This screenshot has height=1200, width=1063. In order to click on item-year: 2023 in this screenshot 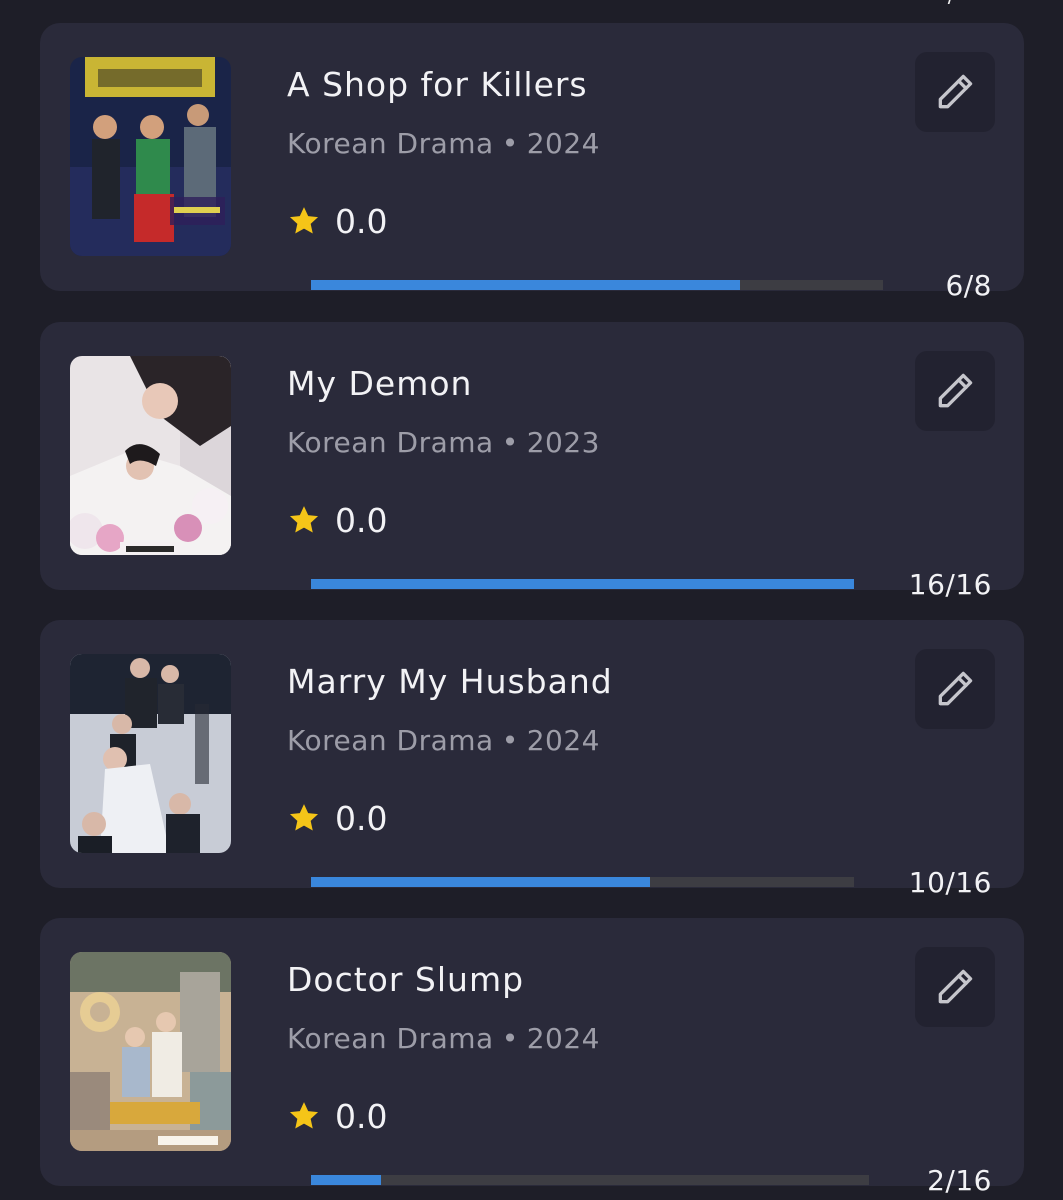, I will do `click(563, 442)`.